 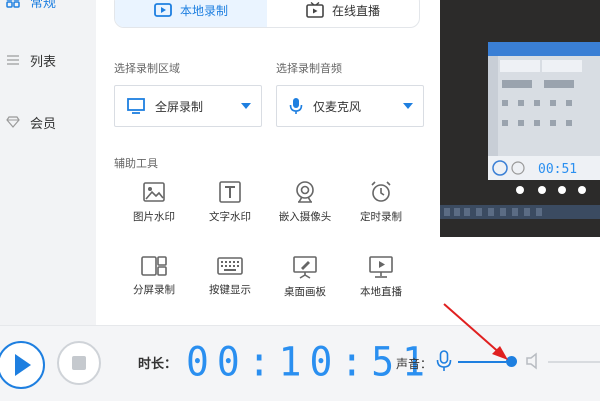 I want to click on sidebar-item-member: 会员, so click(x=48, y=122).